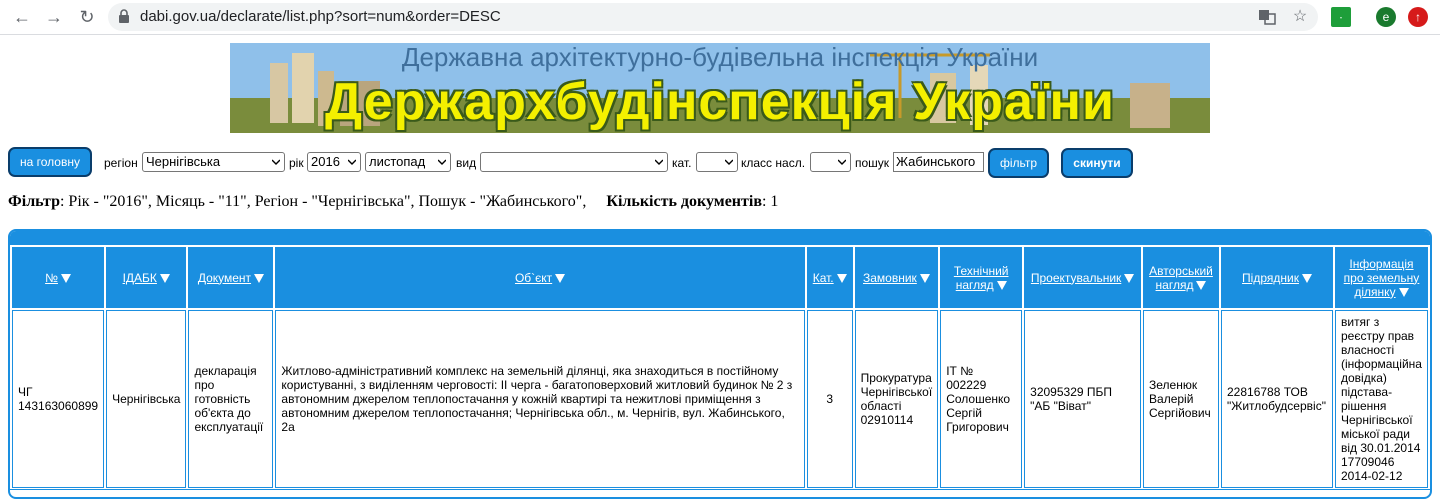  Describe the element at coordinates (684, 201) in the screenshot. I see `document-count-label: Кількість документів` at that location.